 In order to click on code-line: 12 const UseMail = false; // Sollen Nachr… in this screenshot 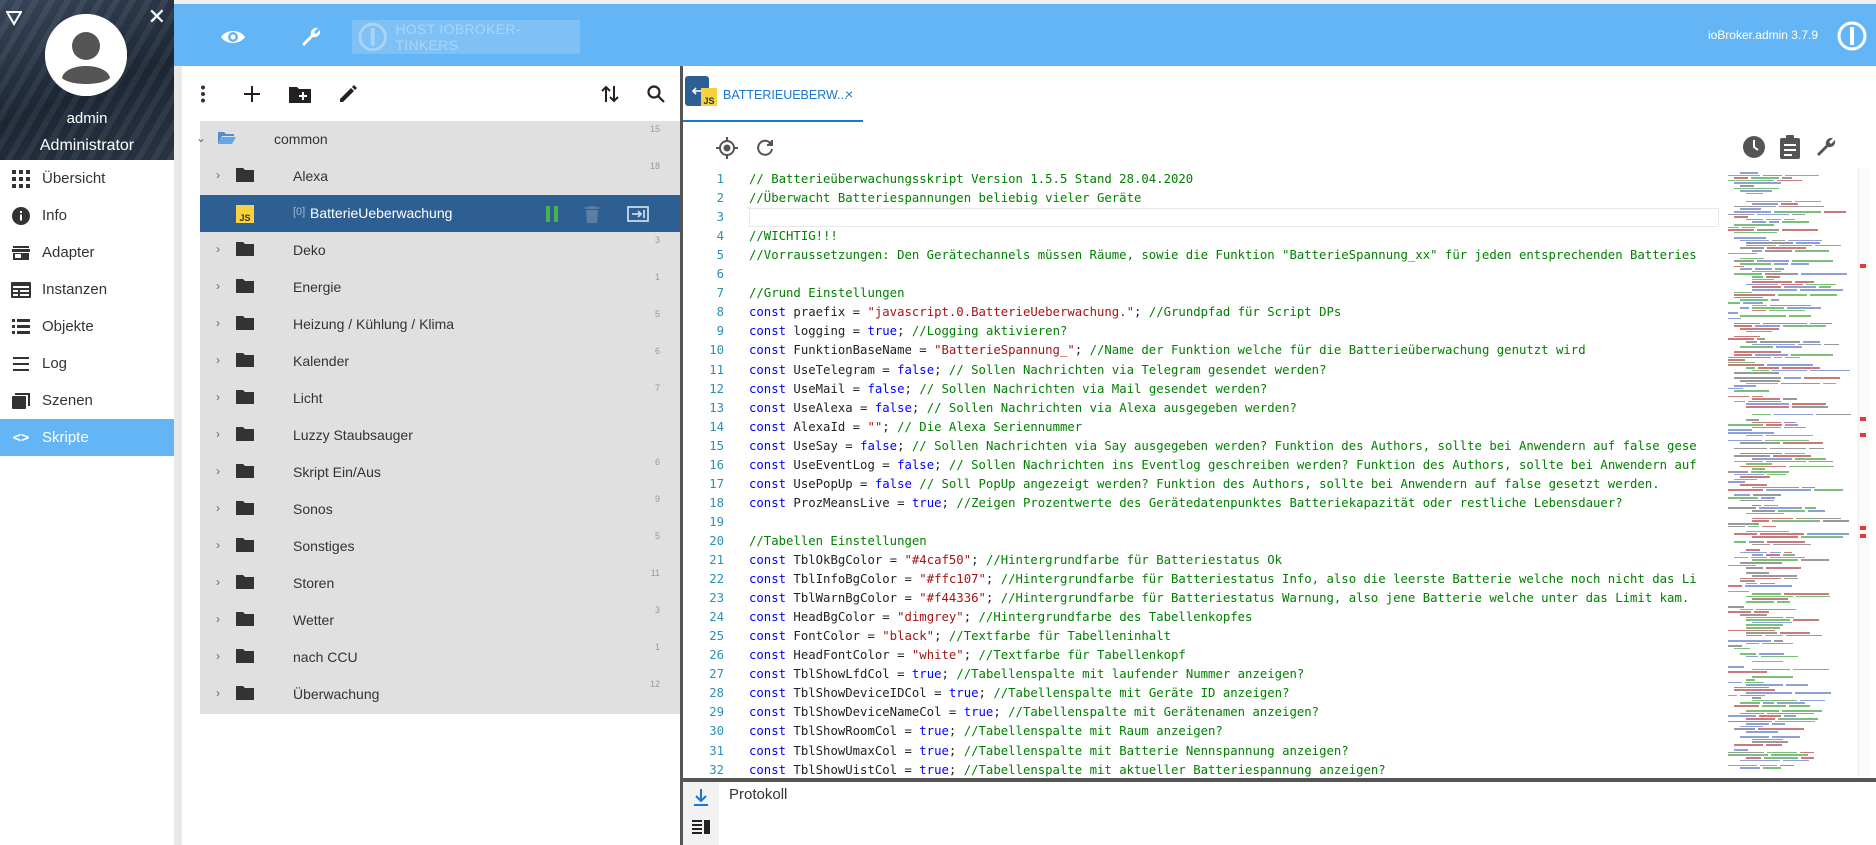, I will do `click(1204, 389)`.